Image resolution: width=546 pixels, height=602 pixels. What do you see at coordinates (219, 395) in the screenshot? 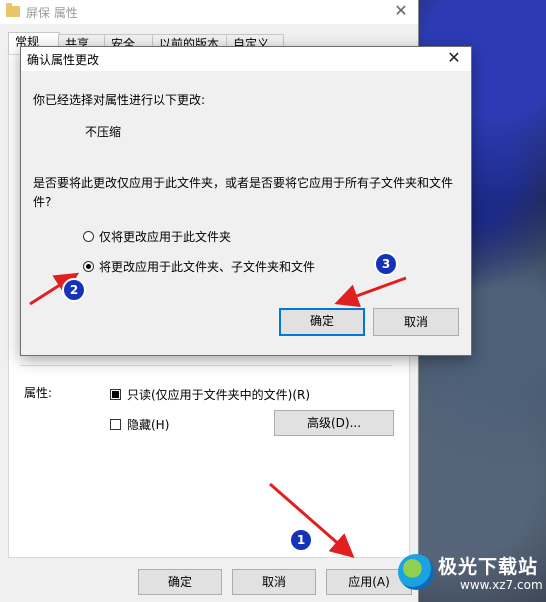
I see `readonly-label: 只读(仅应用于文件夹中的文件)(R)` at bounding box center [219, 395].